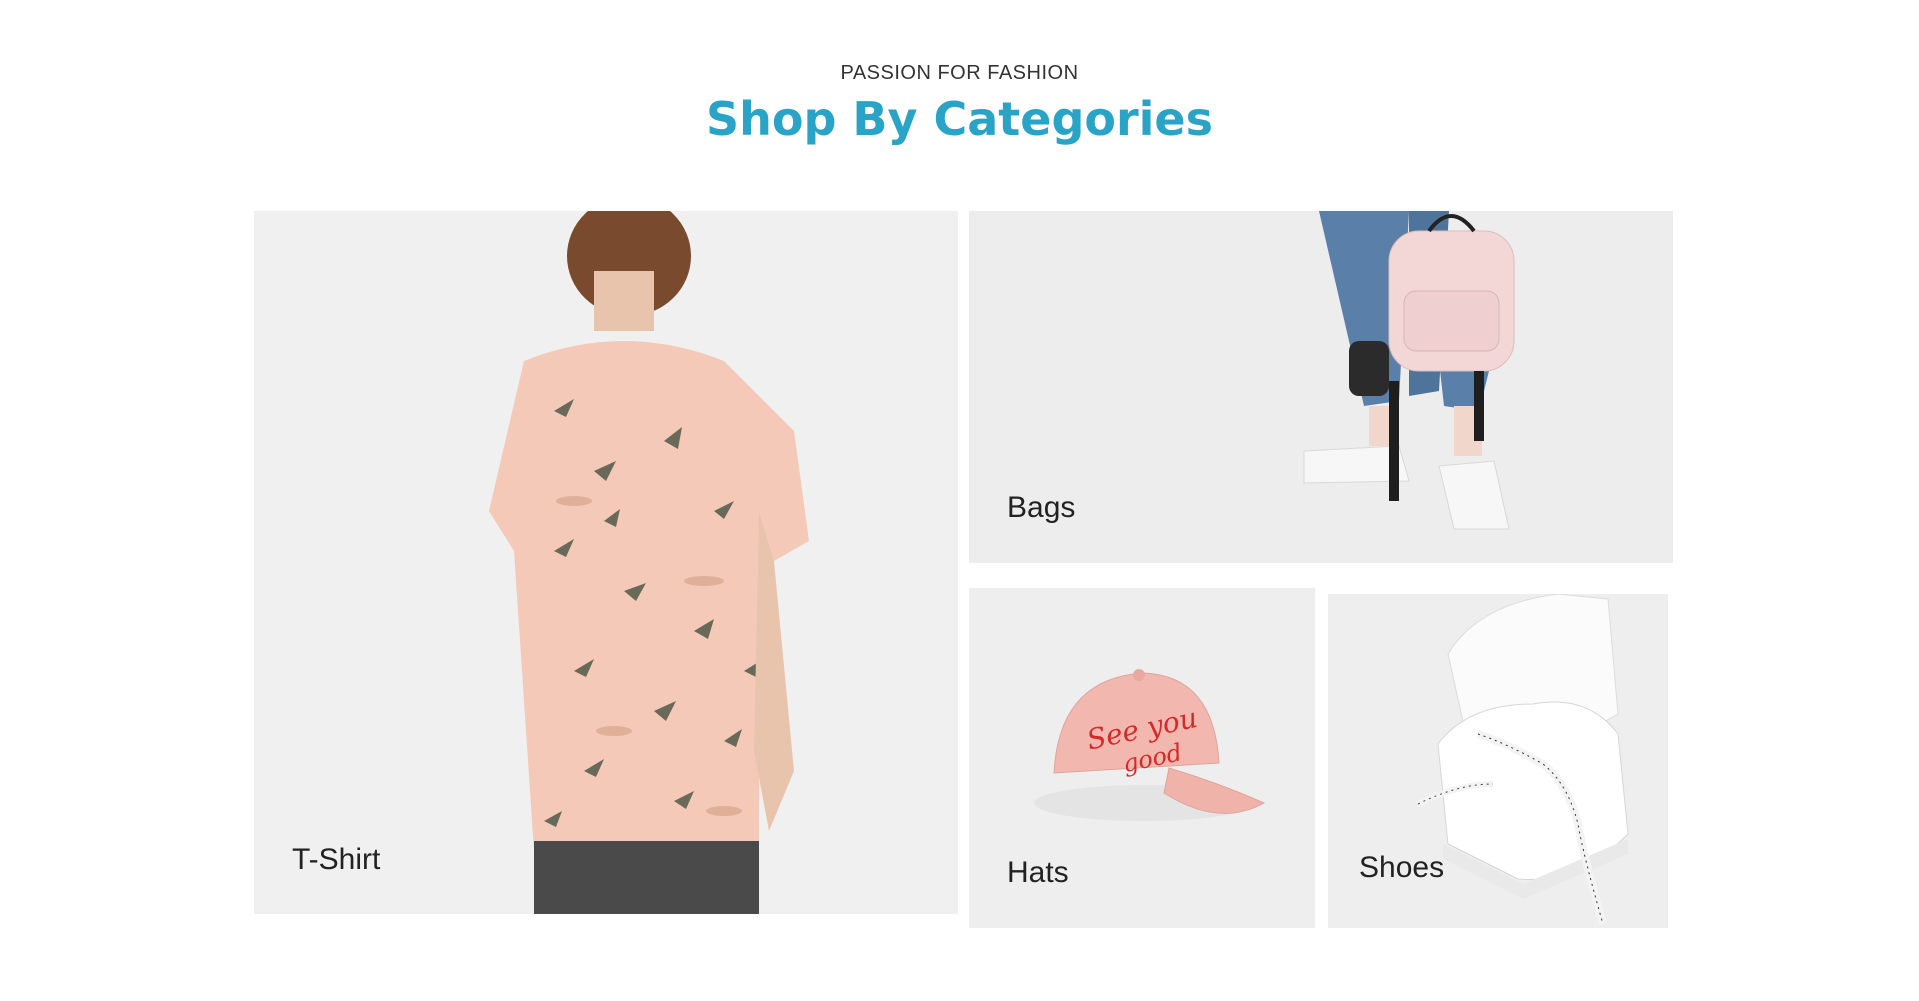 The height and width of the screenshot is (1001, 1919). What do you see at coordinates (1142, 758) in the screenshot?
I see `category-card-hats: See you good Hats` at bounding box center [1142, 758].